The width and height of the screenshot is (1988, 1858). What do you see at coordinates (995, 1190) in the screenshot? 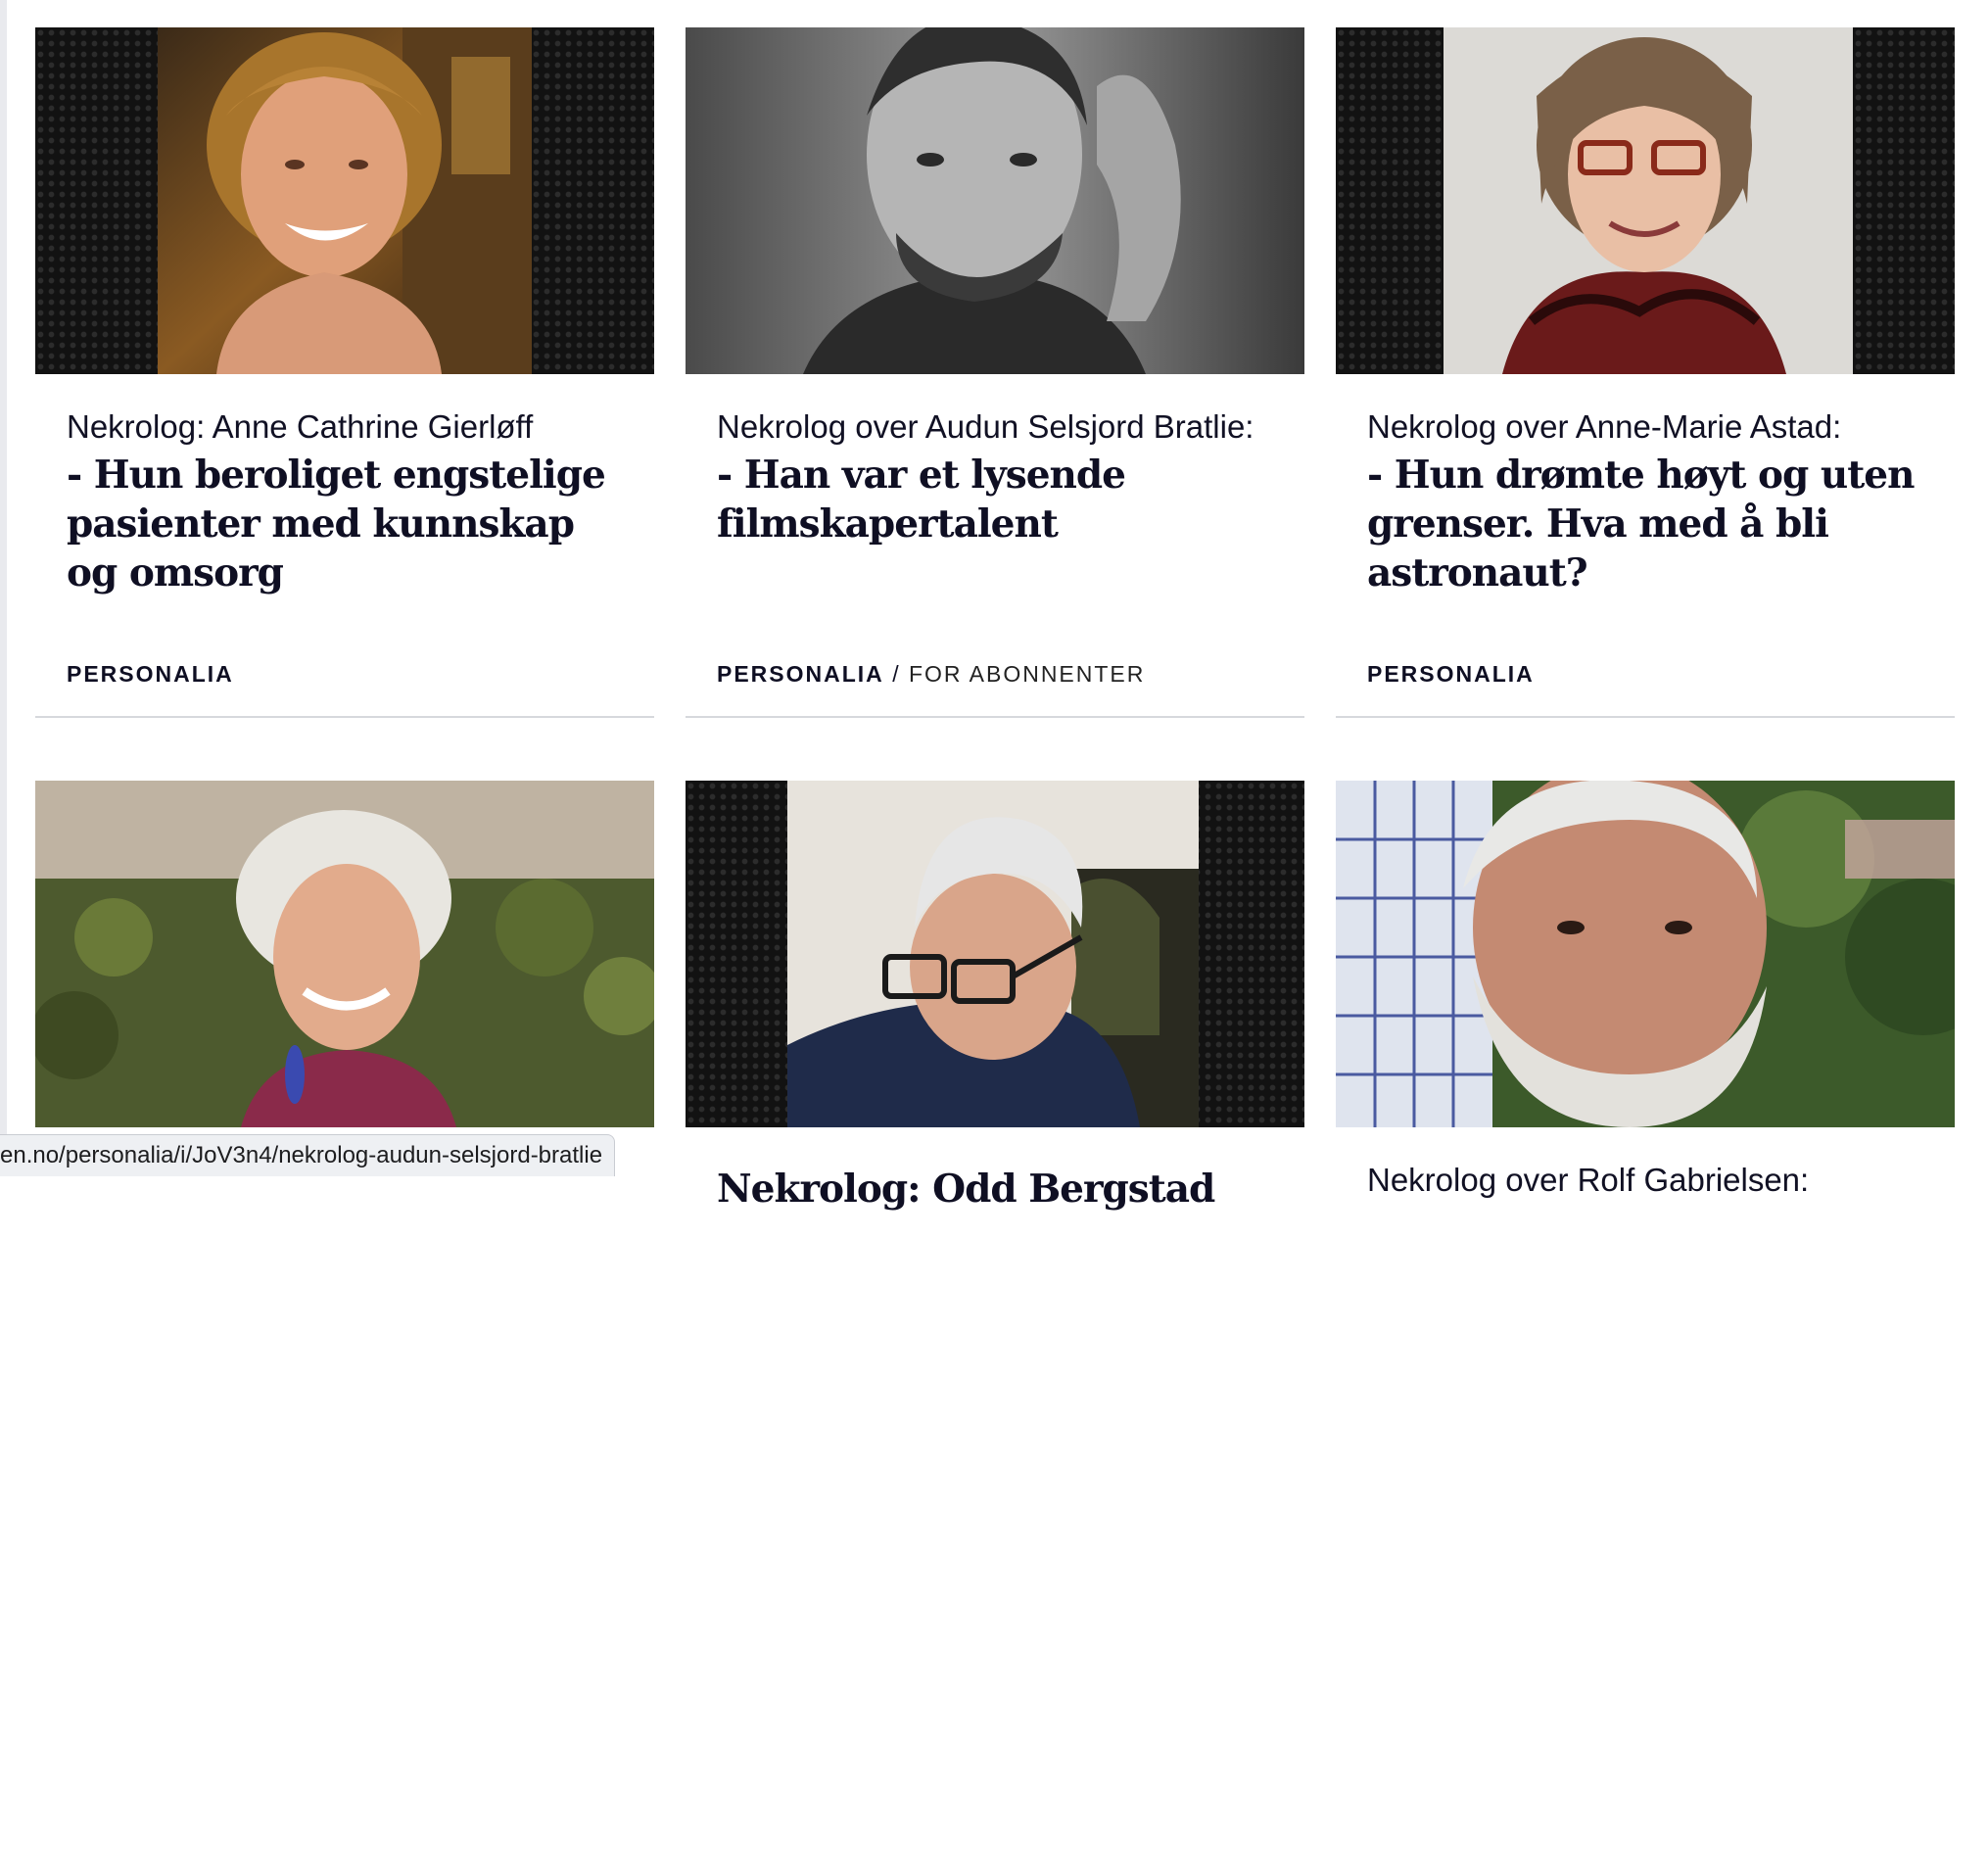
I see `article-headline: Nekrolog: Odd Bergstad` at bounding box center [995, 1190].